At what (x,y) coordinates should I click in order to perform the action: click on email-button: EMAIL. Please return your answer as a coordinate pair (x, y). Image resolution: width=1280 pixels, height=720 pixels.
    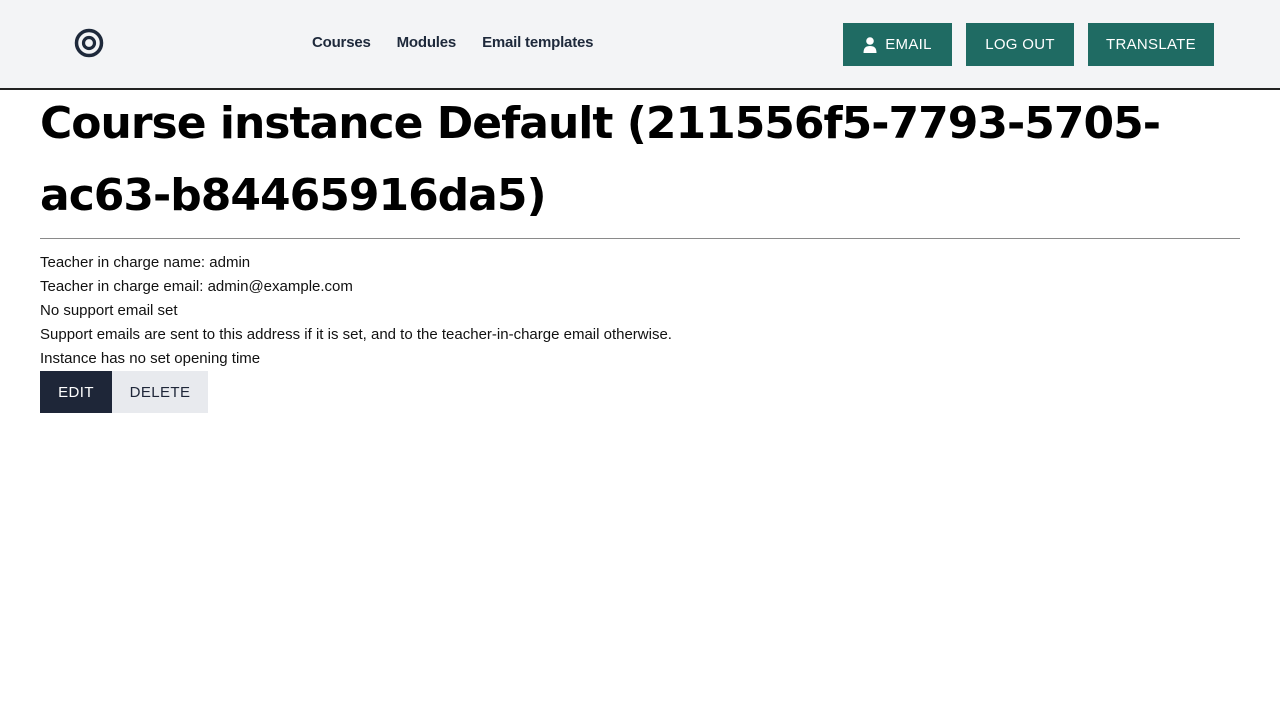
    Looking at the image, I should click on (897, 44).